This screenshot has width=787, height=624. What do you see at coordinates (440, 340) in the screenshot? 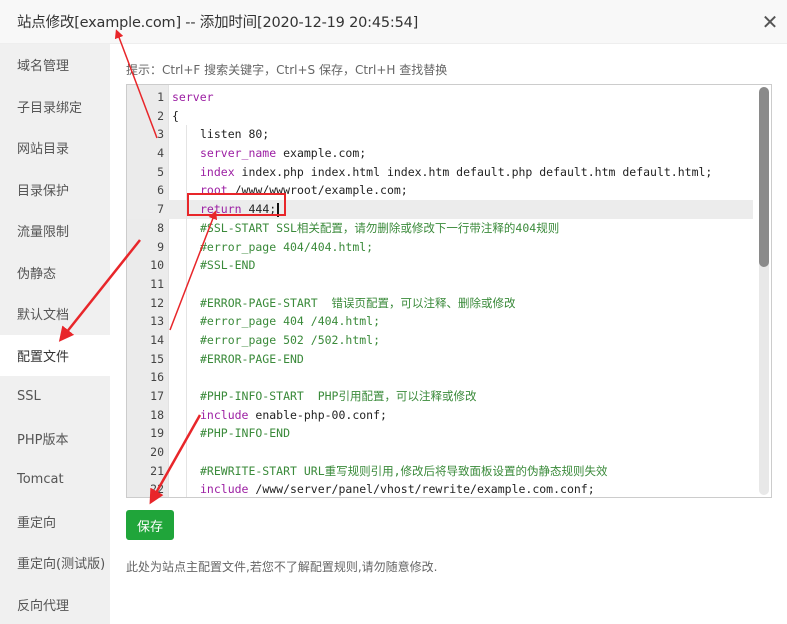
I see `code-line: 14 #error_page 502 /502.html;` at bounding box center [440, 340].